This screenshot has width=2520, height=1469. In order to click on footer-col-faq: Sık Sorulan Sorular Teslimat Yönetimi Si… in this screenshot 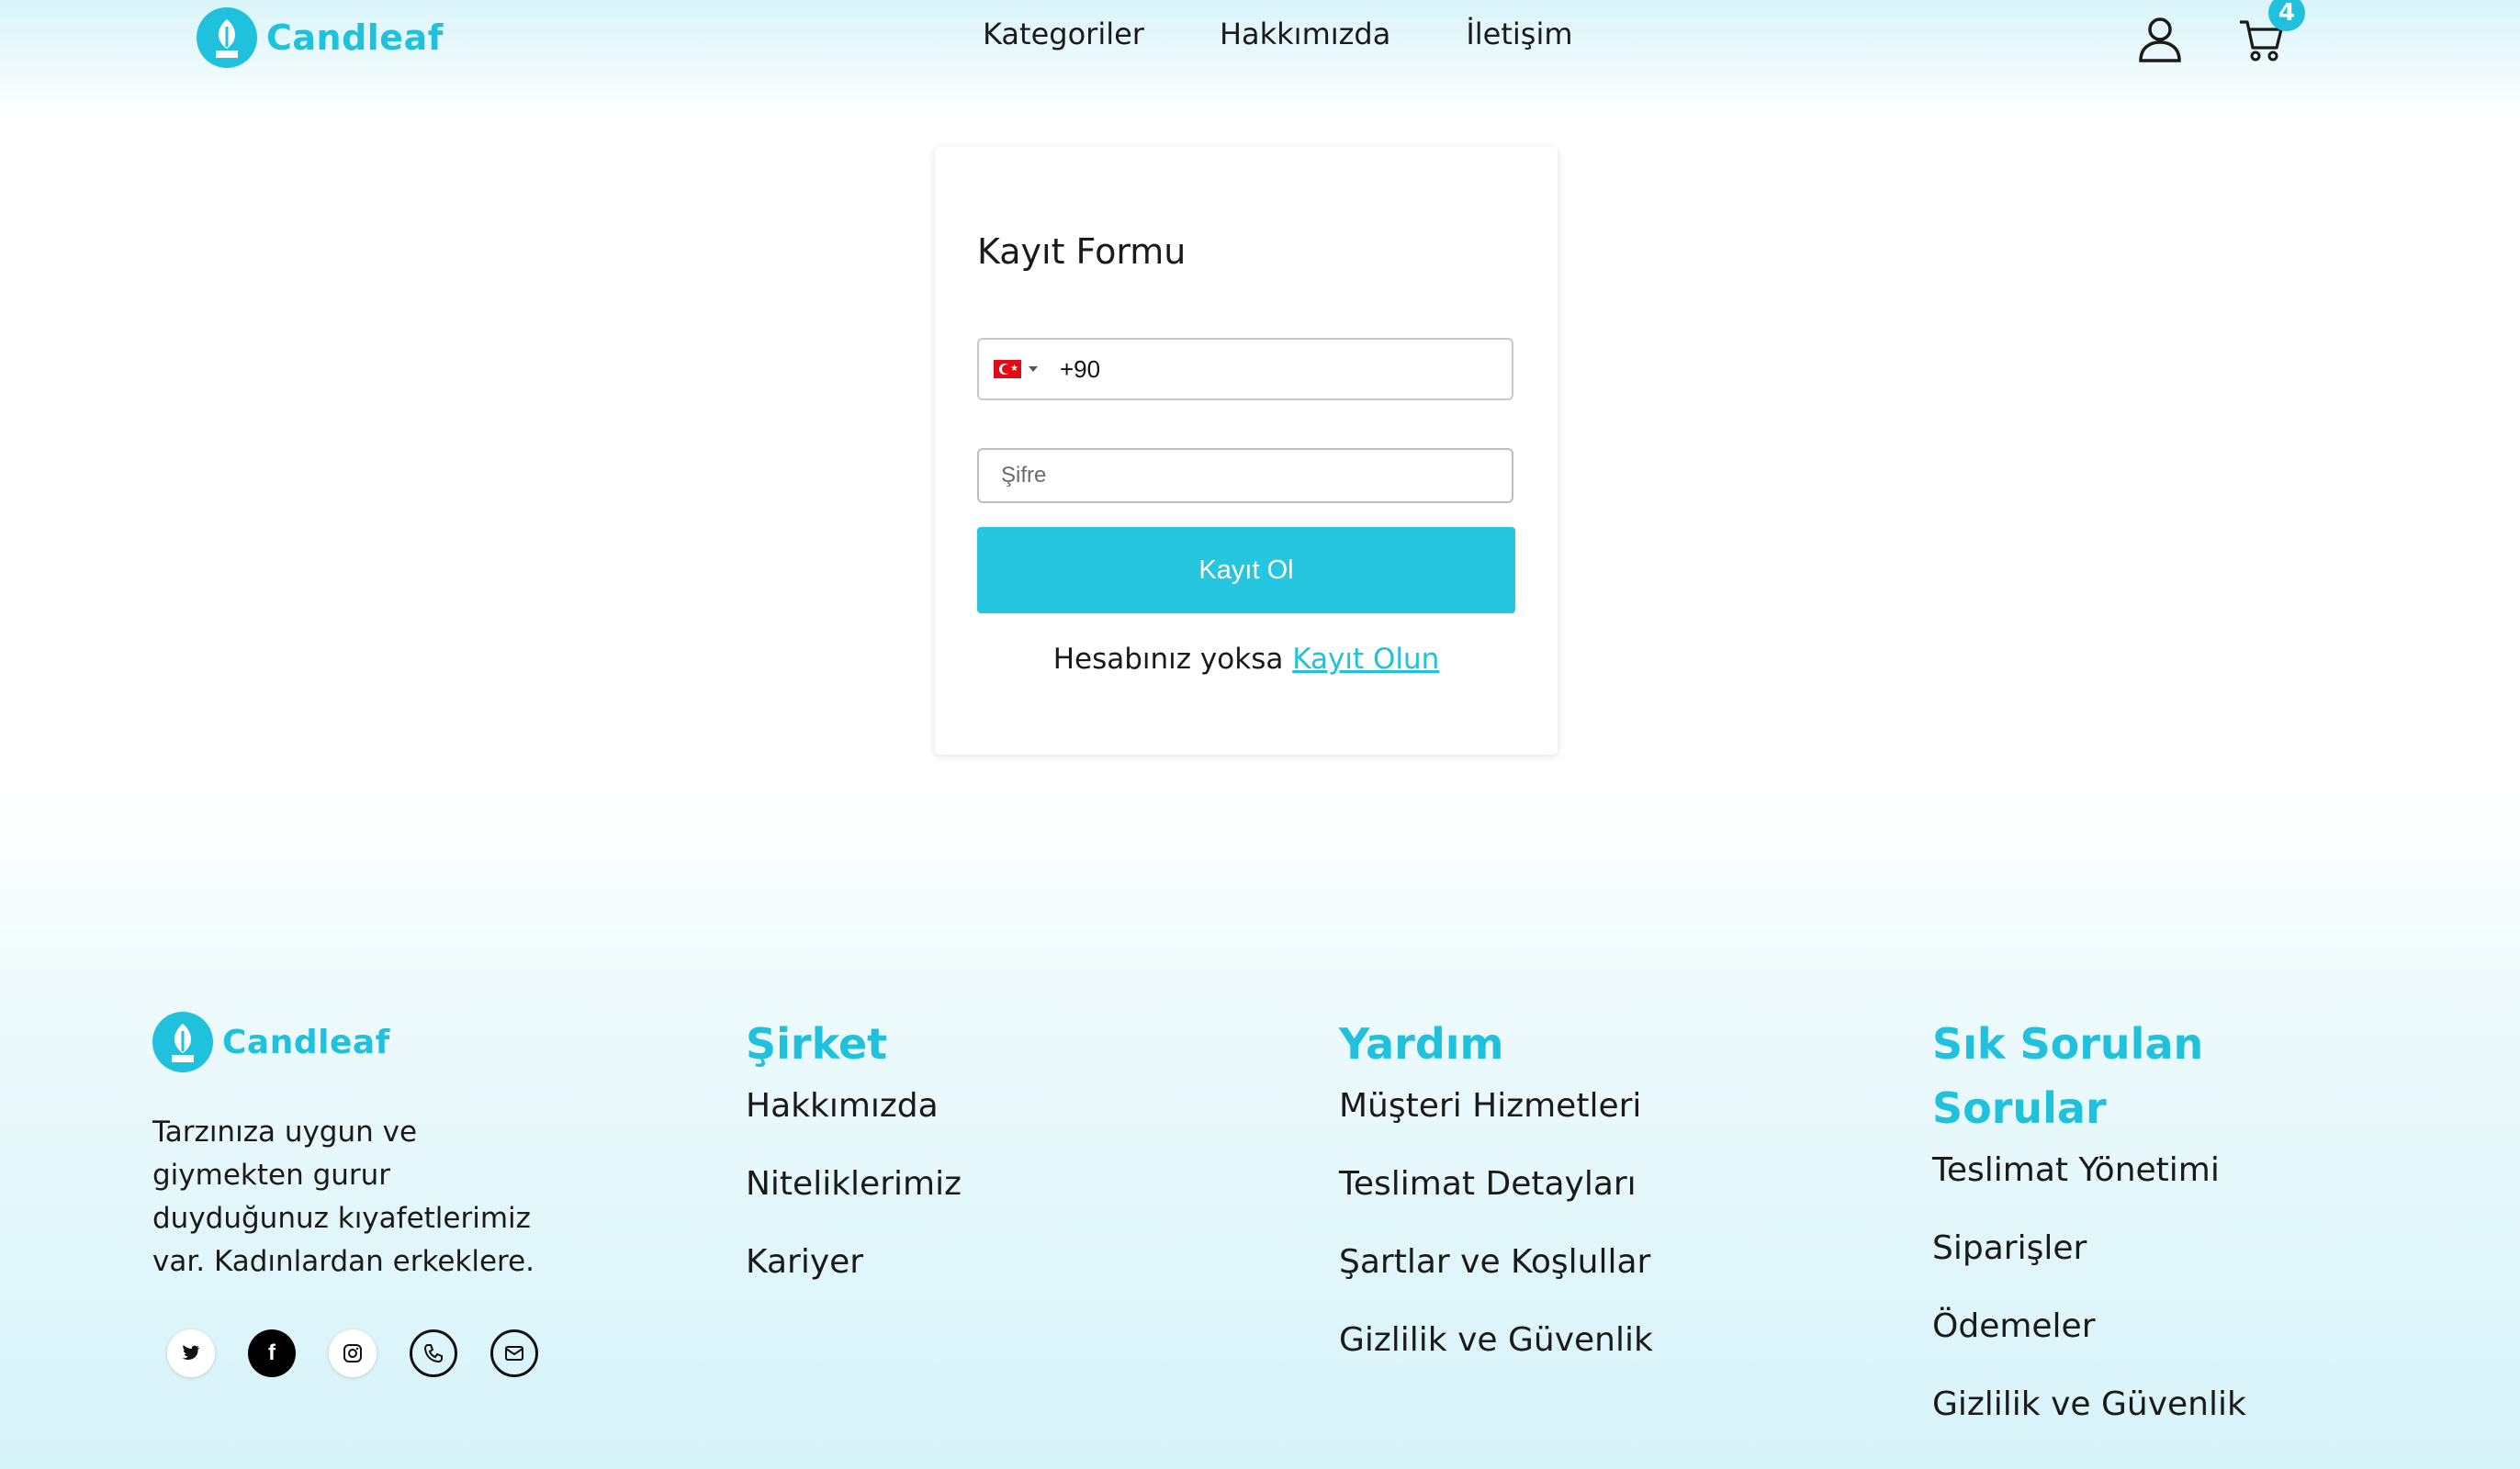, I will do `click(2097, 1217)`.